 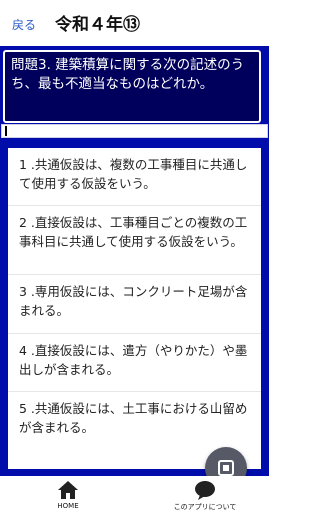 What do you see at coordinates (134, 494) in the screenshot?
I see `bottom-nav: HOME このアプリについて` at bounding box center [134, 494].